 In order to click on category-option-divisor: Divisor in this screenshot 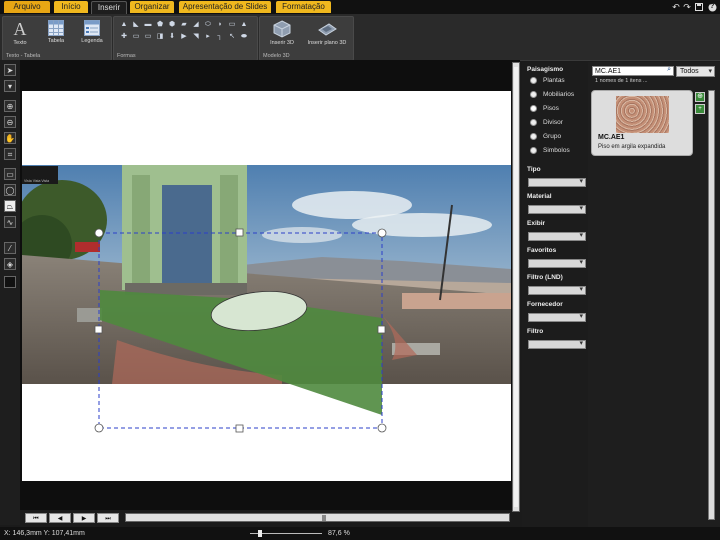, I will do `click(546, 122)`.